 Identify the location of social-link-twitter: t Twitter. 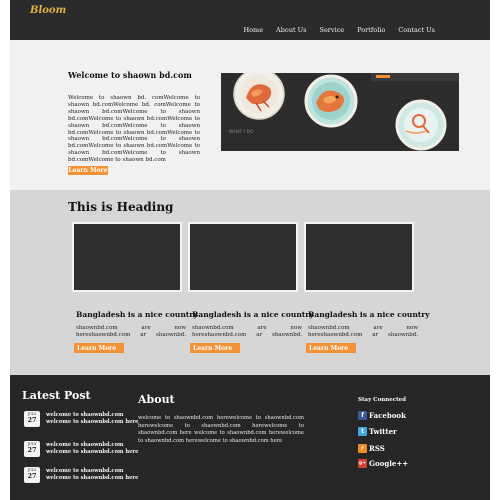
(377, 431).